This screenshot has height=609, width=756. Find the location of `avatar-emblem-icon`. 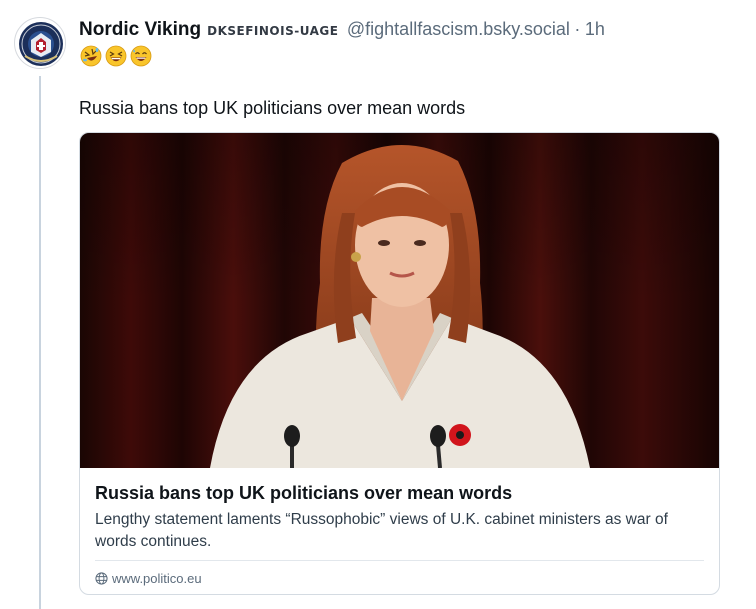

avatar-emblem-icon is located at coordinates (40, 43).